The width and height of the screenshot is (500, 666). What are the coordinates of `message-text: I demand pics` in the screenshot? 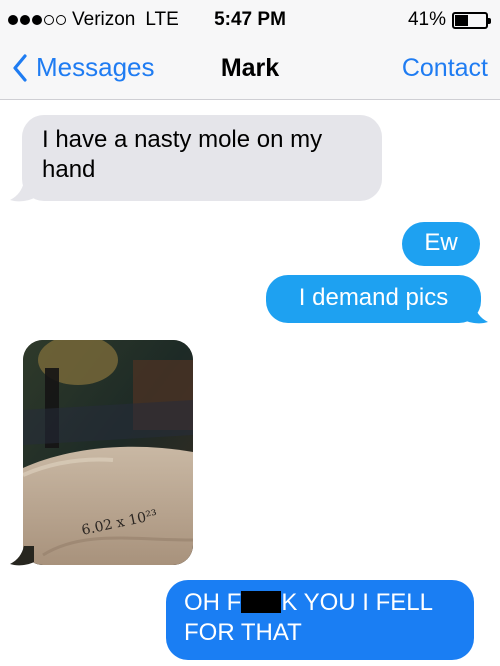 It's located at (373, 297).